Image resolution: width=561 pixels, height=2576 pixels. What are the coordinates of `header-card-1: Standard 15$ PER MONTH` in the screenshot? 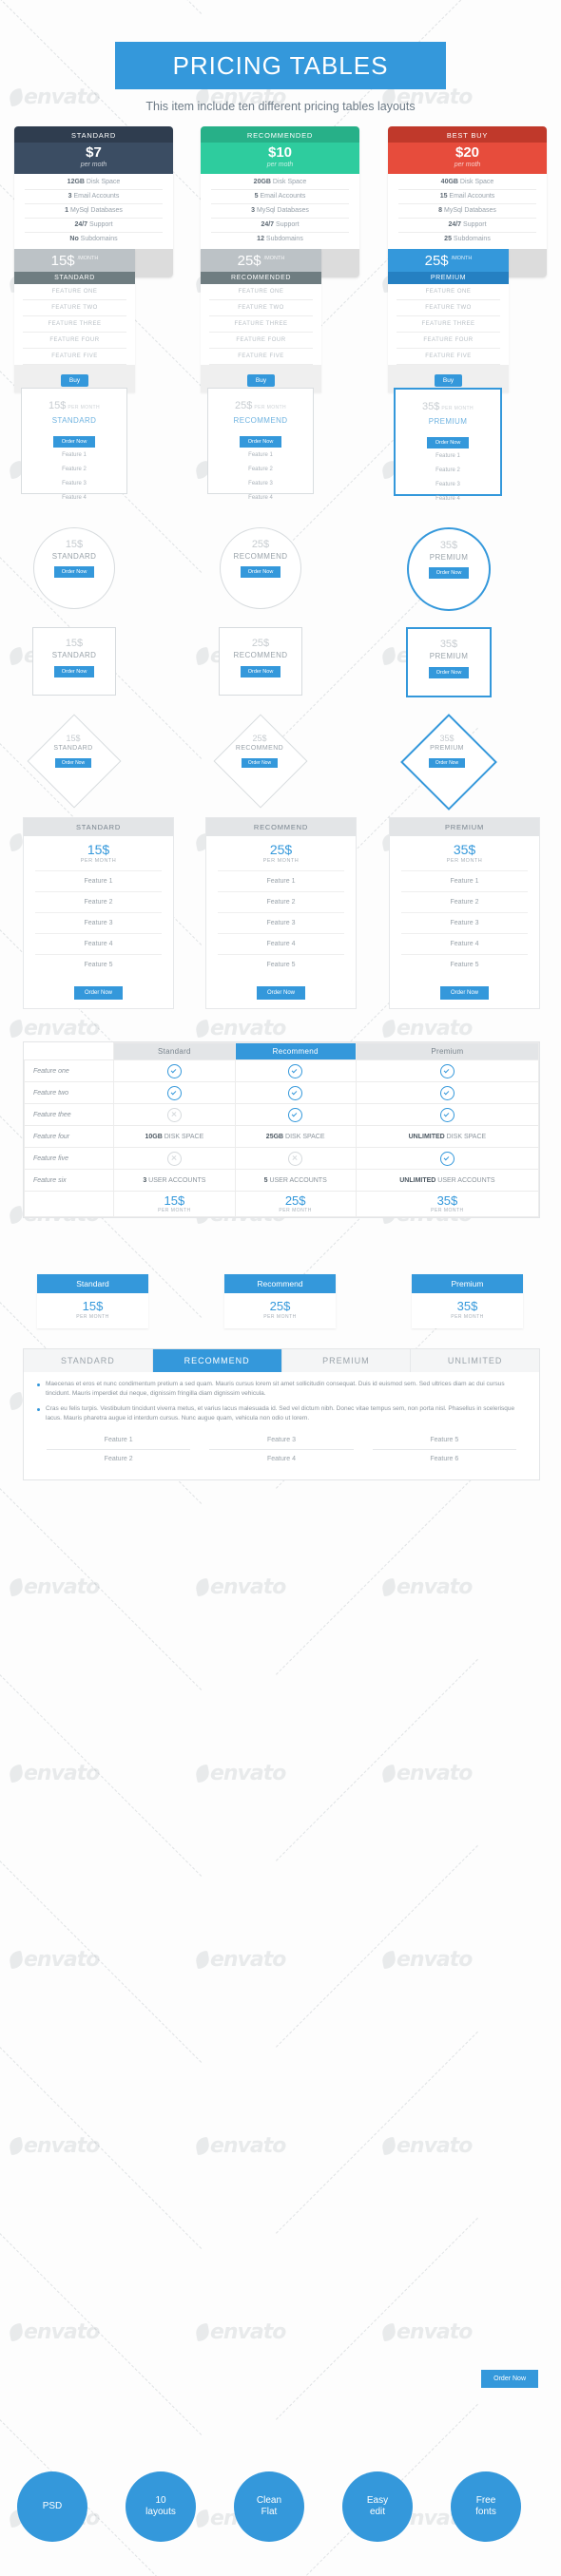 It's located at (92, 1301).